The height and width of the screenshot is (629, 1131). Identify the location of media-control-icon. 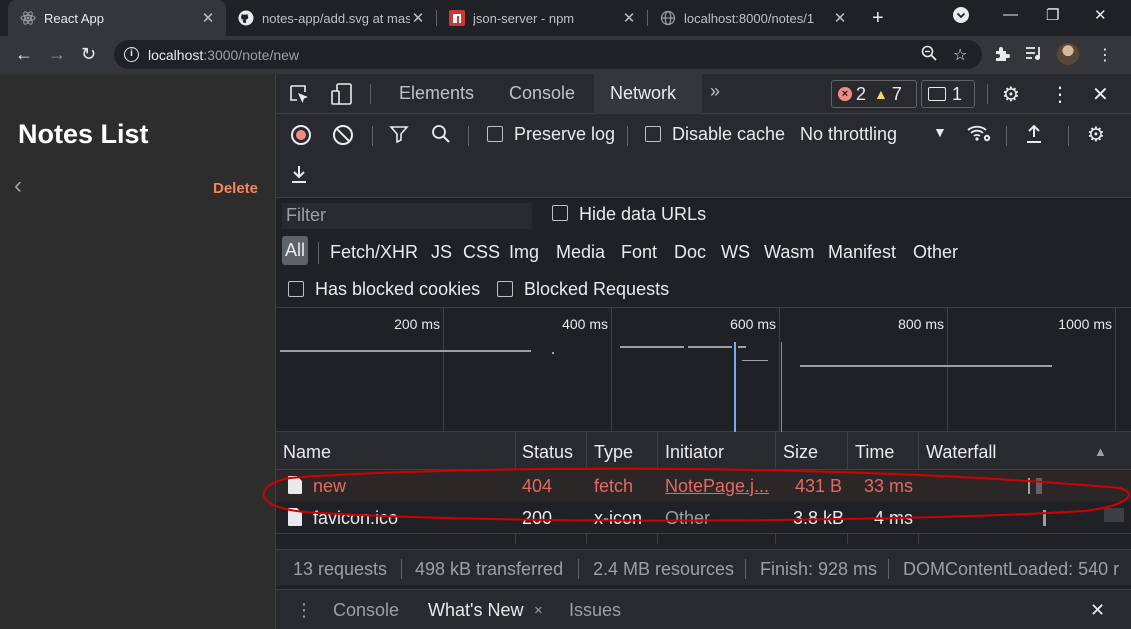
(1034, 55).